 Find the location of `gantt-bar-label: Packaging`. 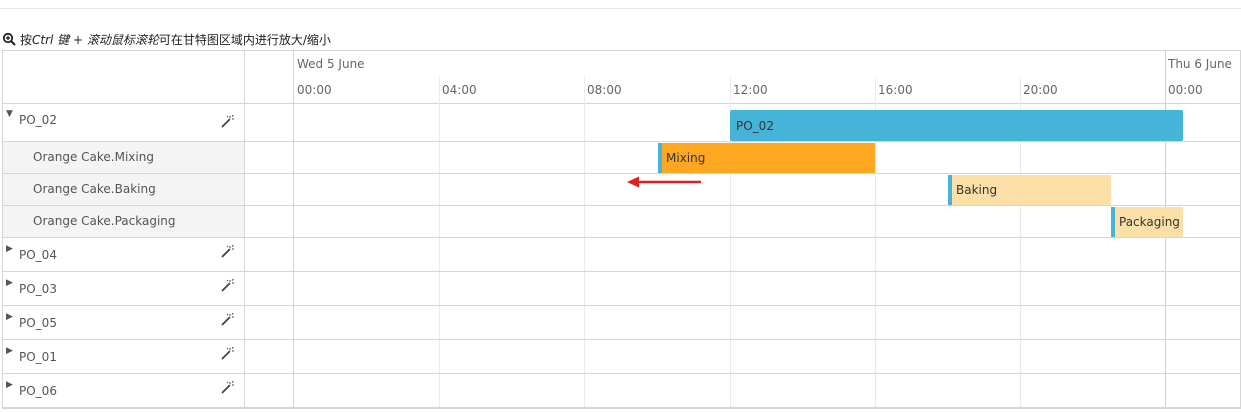

gantt-bar-label: Packaging is located at coordinates (1149, 222).